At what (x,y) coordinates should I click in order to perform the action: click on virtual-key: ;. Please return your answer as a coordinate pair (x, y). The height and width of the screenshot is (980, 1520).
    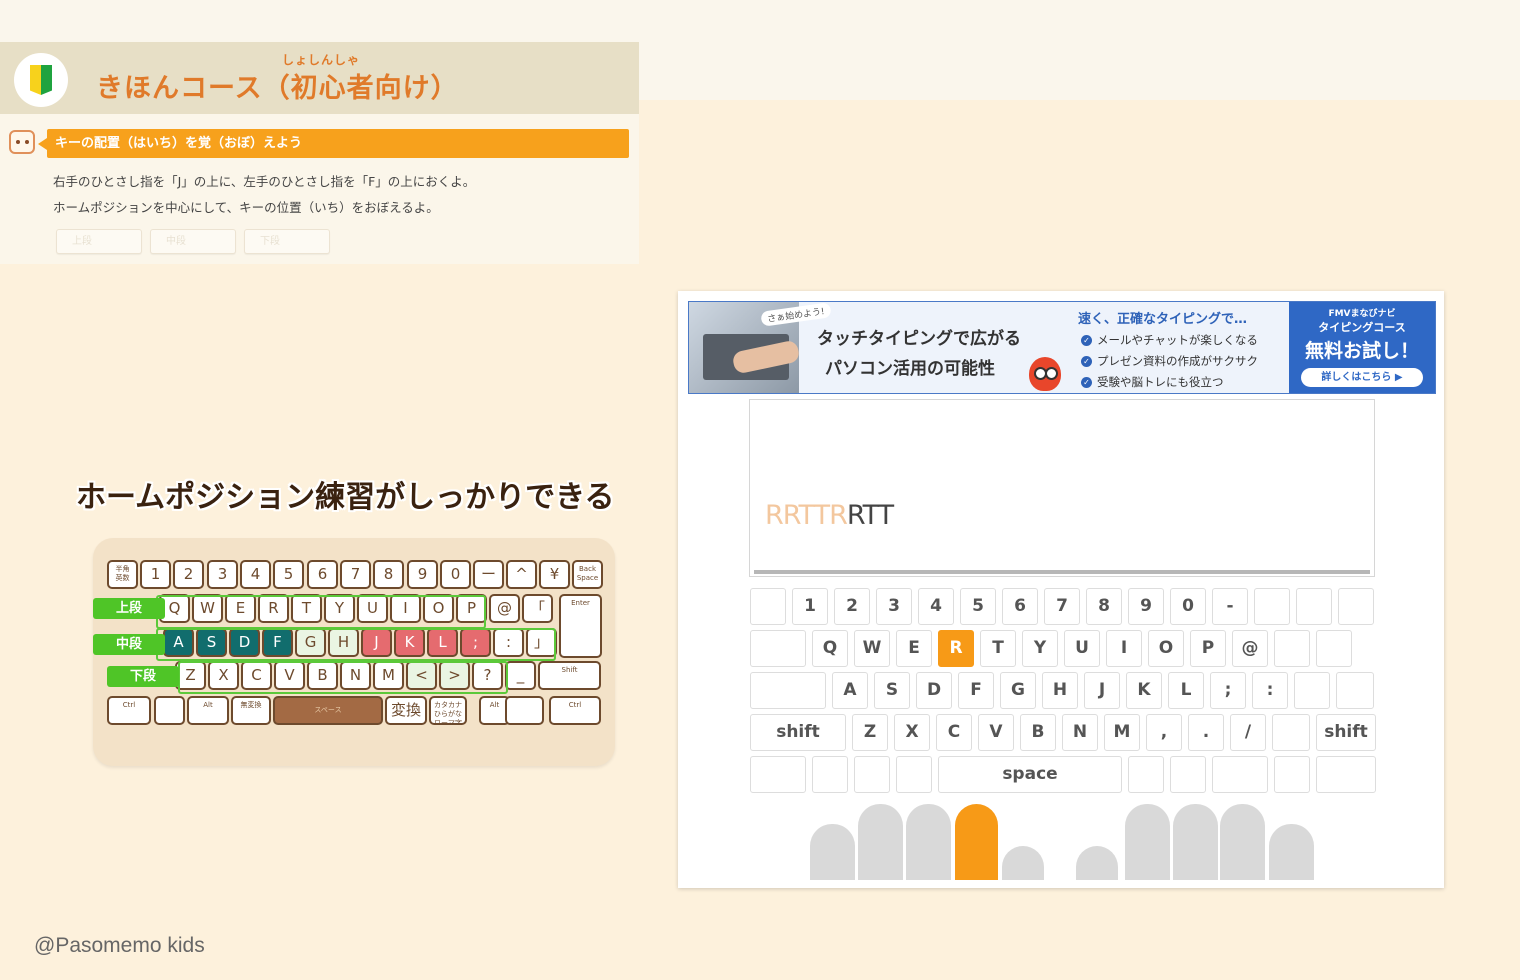
    Looking at the image, I should click on (1228, 690).